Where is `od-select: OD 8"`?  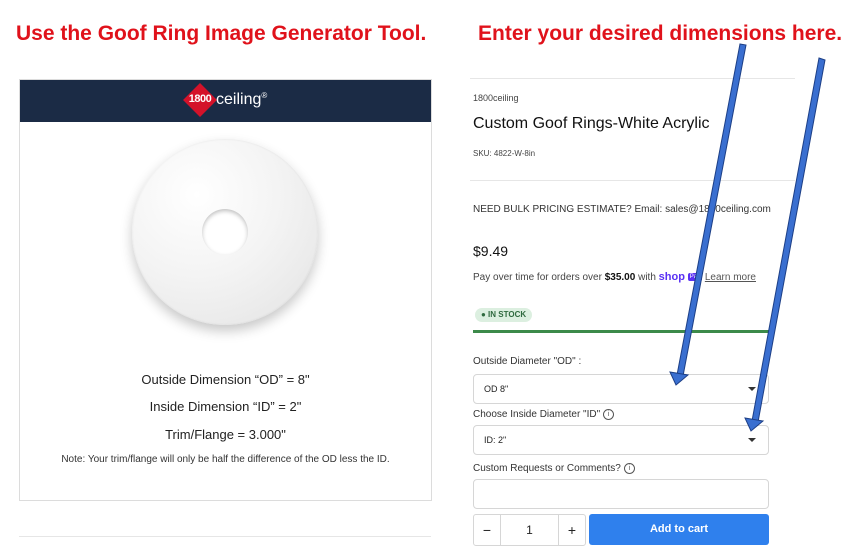 od-select: OD 8" is located at coordinates (621, 389).